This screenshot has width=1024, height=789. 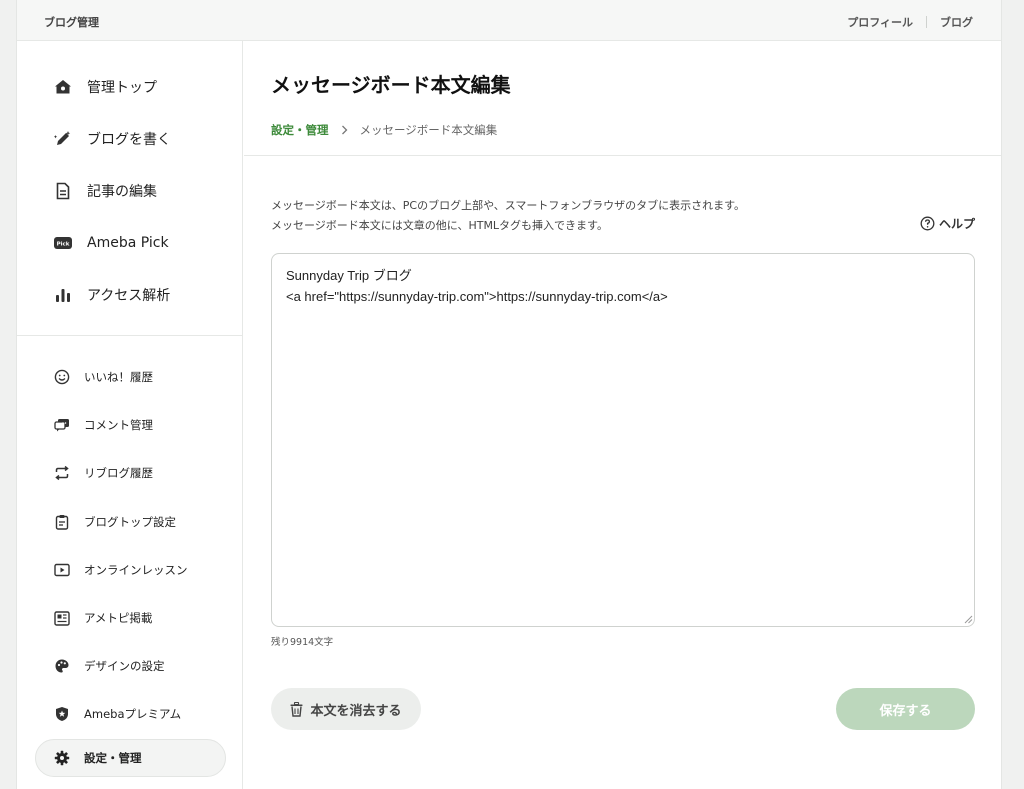 I want to click on help-label: ヘルプ, so click(x=956, y=224).